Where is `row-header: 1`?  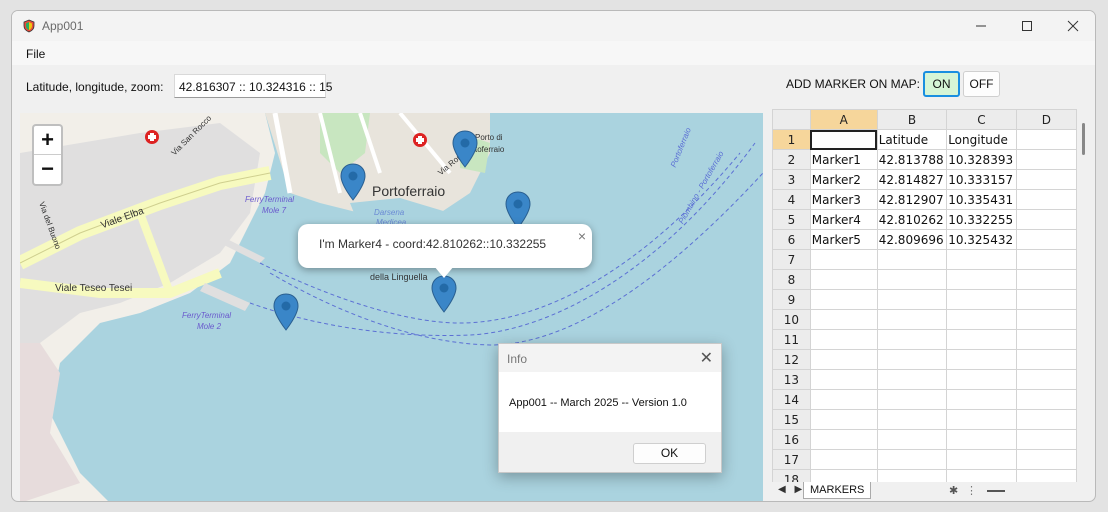
row-header: 1 is located at coordinates (791, 139).